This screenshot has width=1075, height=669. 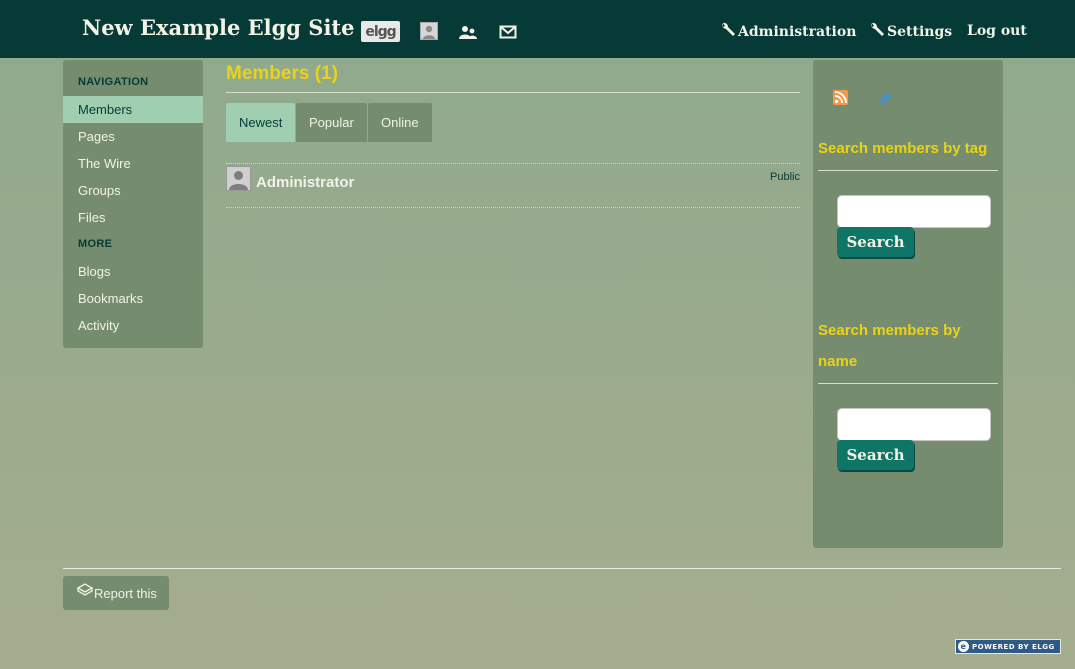 I want to click on logout-link: Log out, so click(x=997, y=31).